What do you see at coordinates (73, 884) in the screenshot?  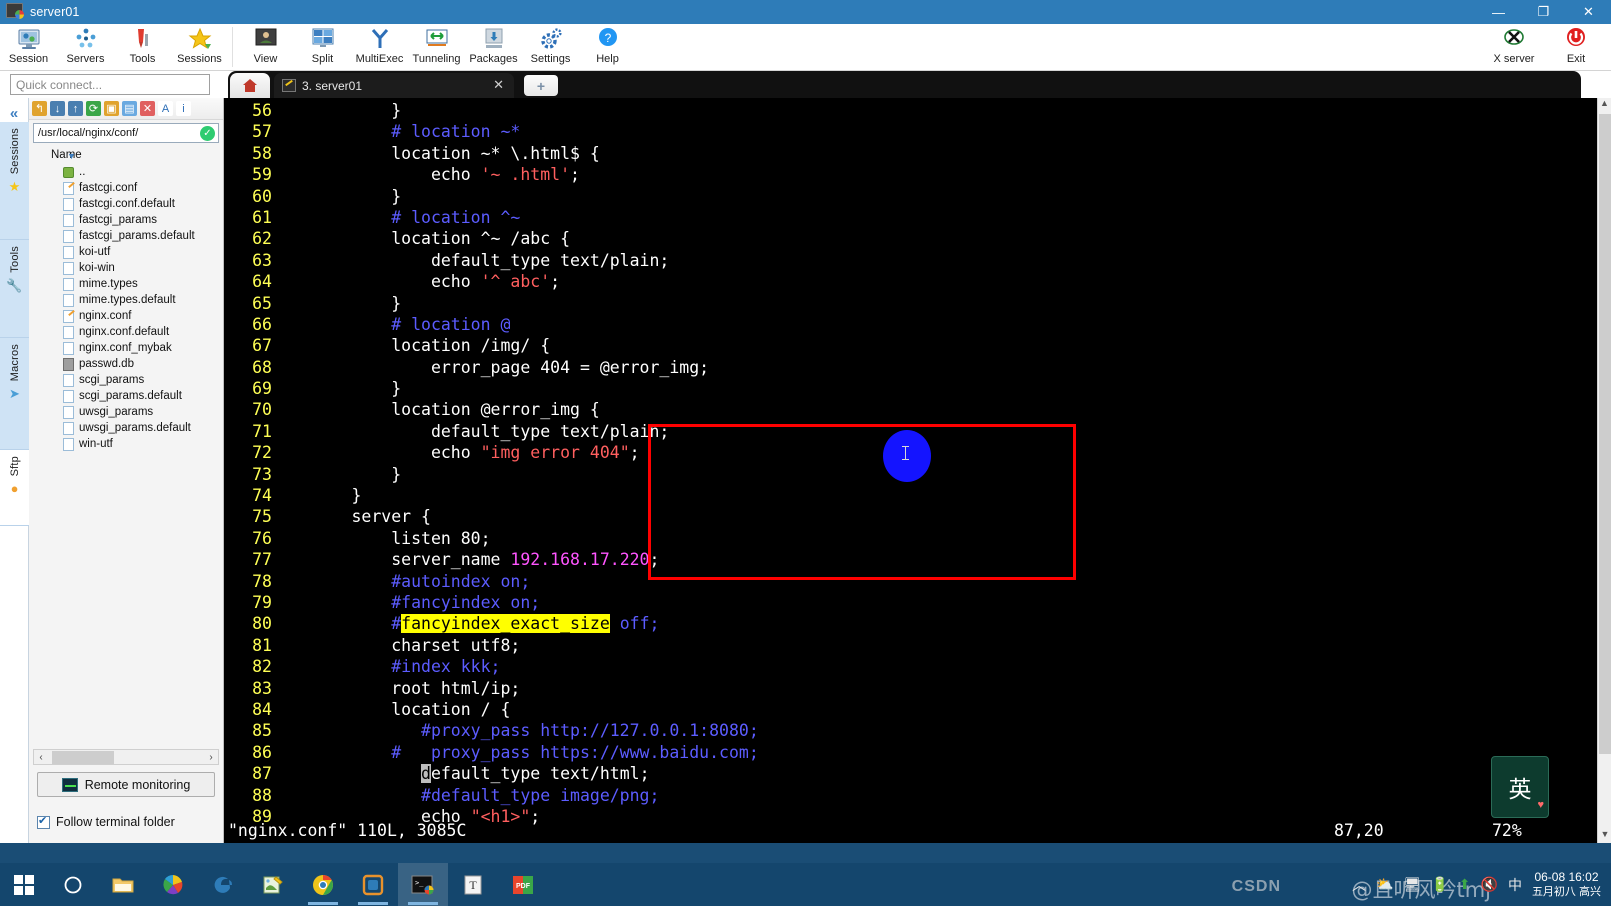 I see `taskbar-cortana-search` at bounding box center [73, 884].